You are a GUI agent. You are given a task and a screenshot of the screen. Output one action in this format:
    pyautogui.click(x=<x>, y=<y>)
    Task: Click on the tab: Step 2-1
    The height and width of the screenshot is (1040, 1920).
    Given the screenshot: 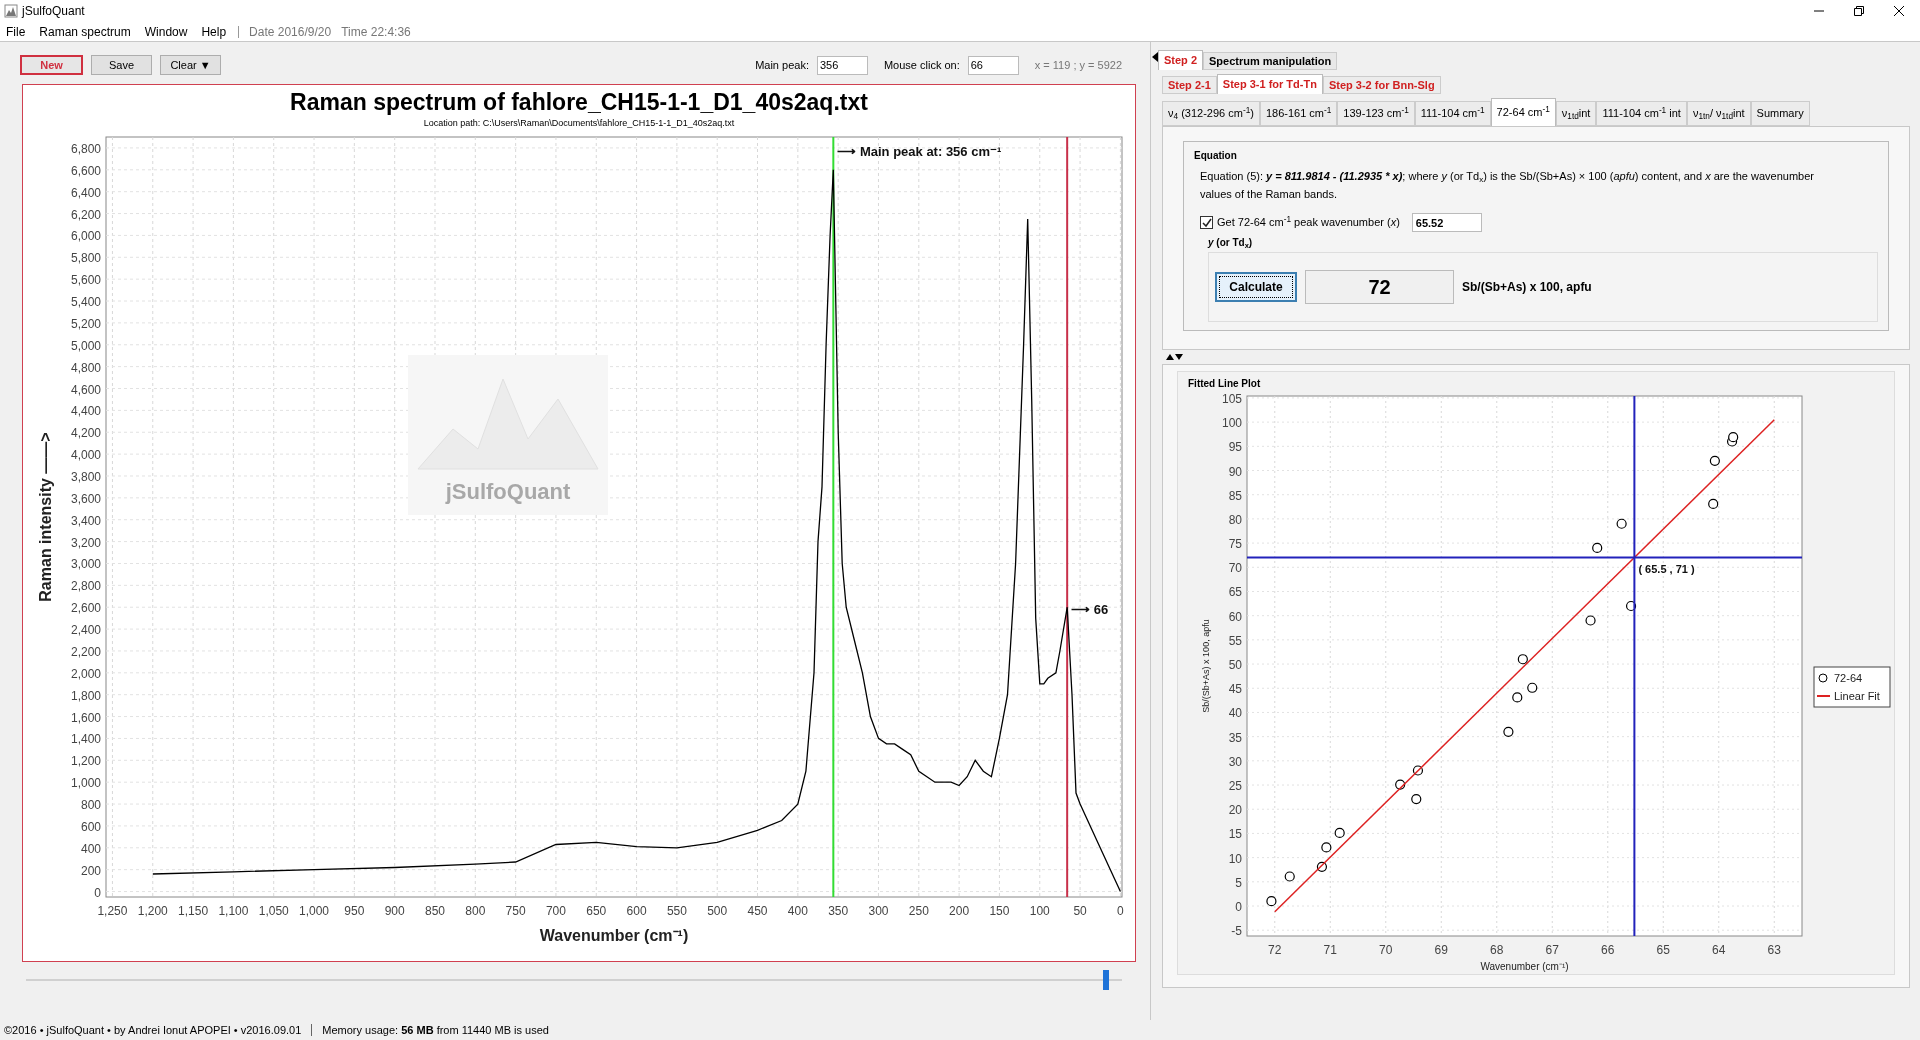 What is the action you would take?
    pyautogui.click(x=1189, y=85)
    